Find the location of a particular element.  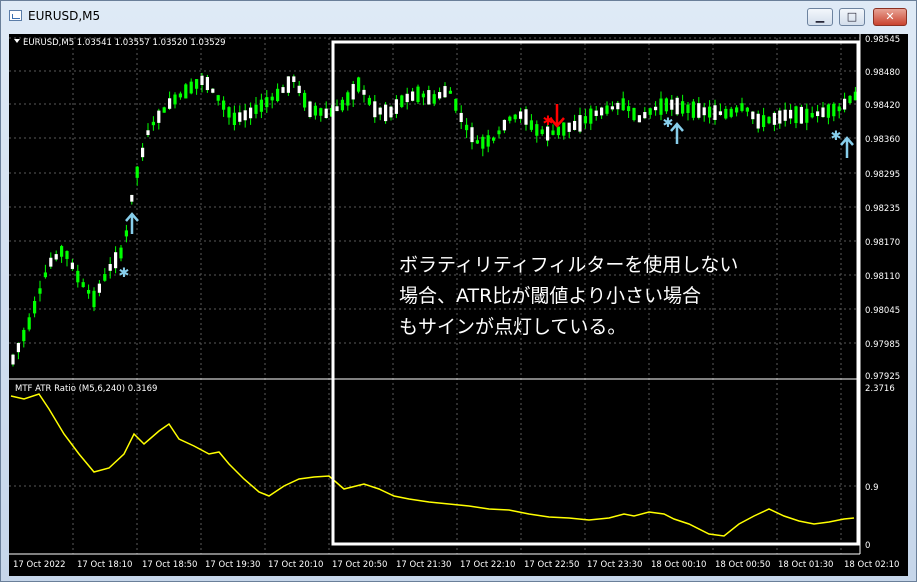

indicator-label: MTF ATR Ratio (M5,6,240) 0.3169 is located at coordinates (86, 389).